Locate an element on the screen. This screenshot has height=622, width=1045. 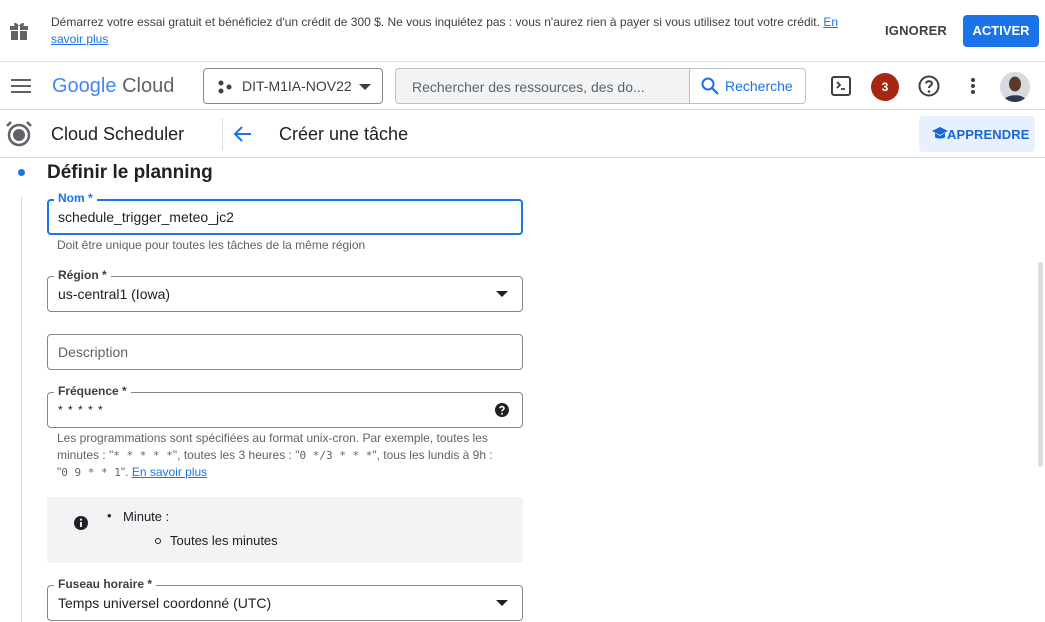
project-icon is located at coordinates (225, 87).